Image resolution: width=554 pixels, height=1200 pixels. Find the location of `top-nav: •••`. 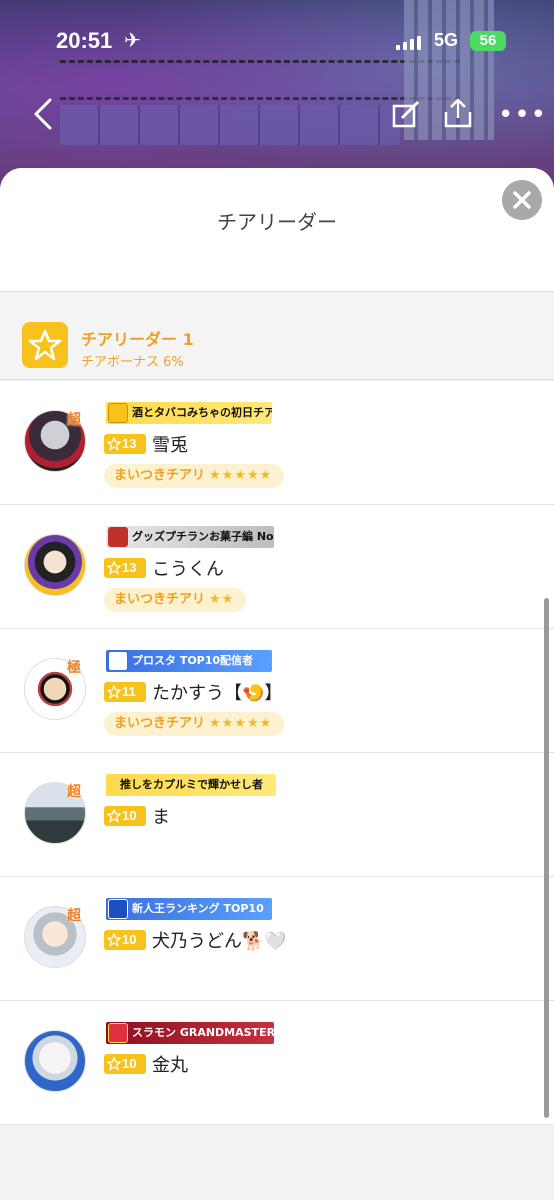

top-nav: ••• is located at coordinates (277, 116).